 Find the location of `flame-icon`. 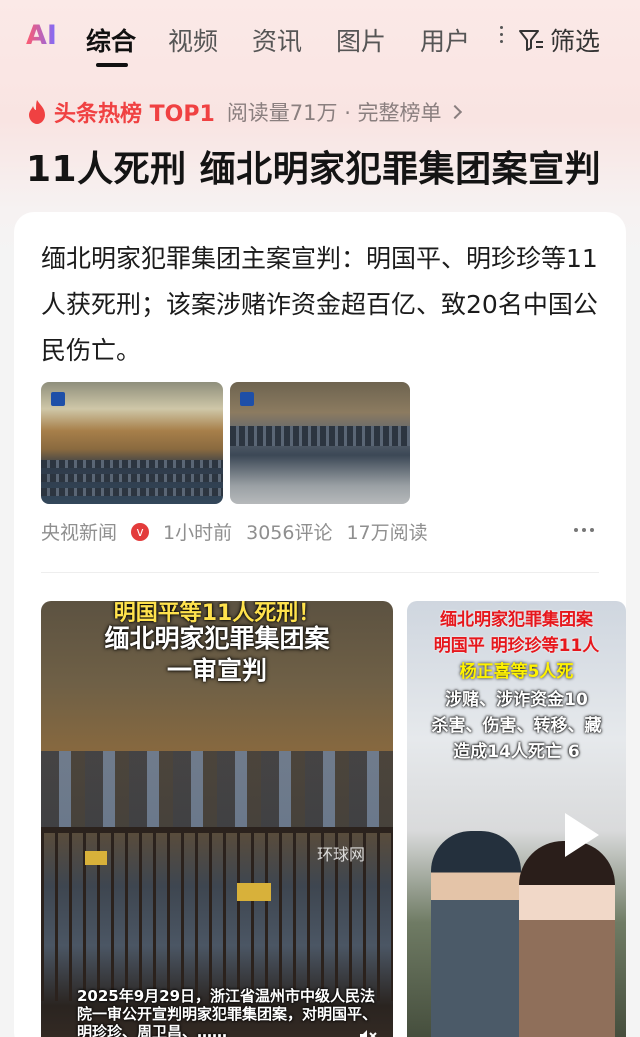

flame-icon is located at coordinates (37, 112).